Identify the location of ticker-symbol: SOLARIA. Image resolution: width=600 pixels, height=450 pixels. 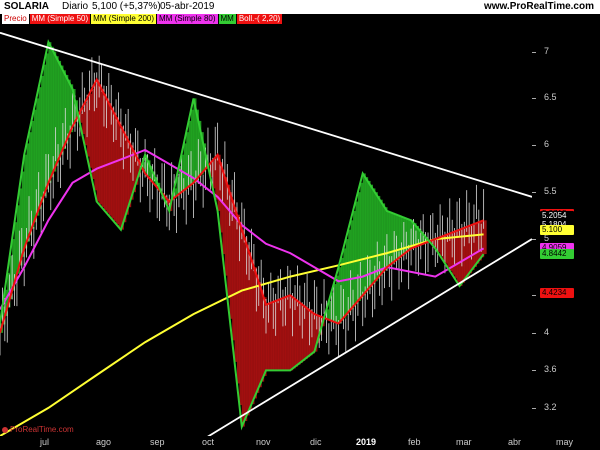
(26, 6).